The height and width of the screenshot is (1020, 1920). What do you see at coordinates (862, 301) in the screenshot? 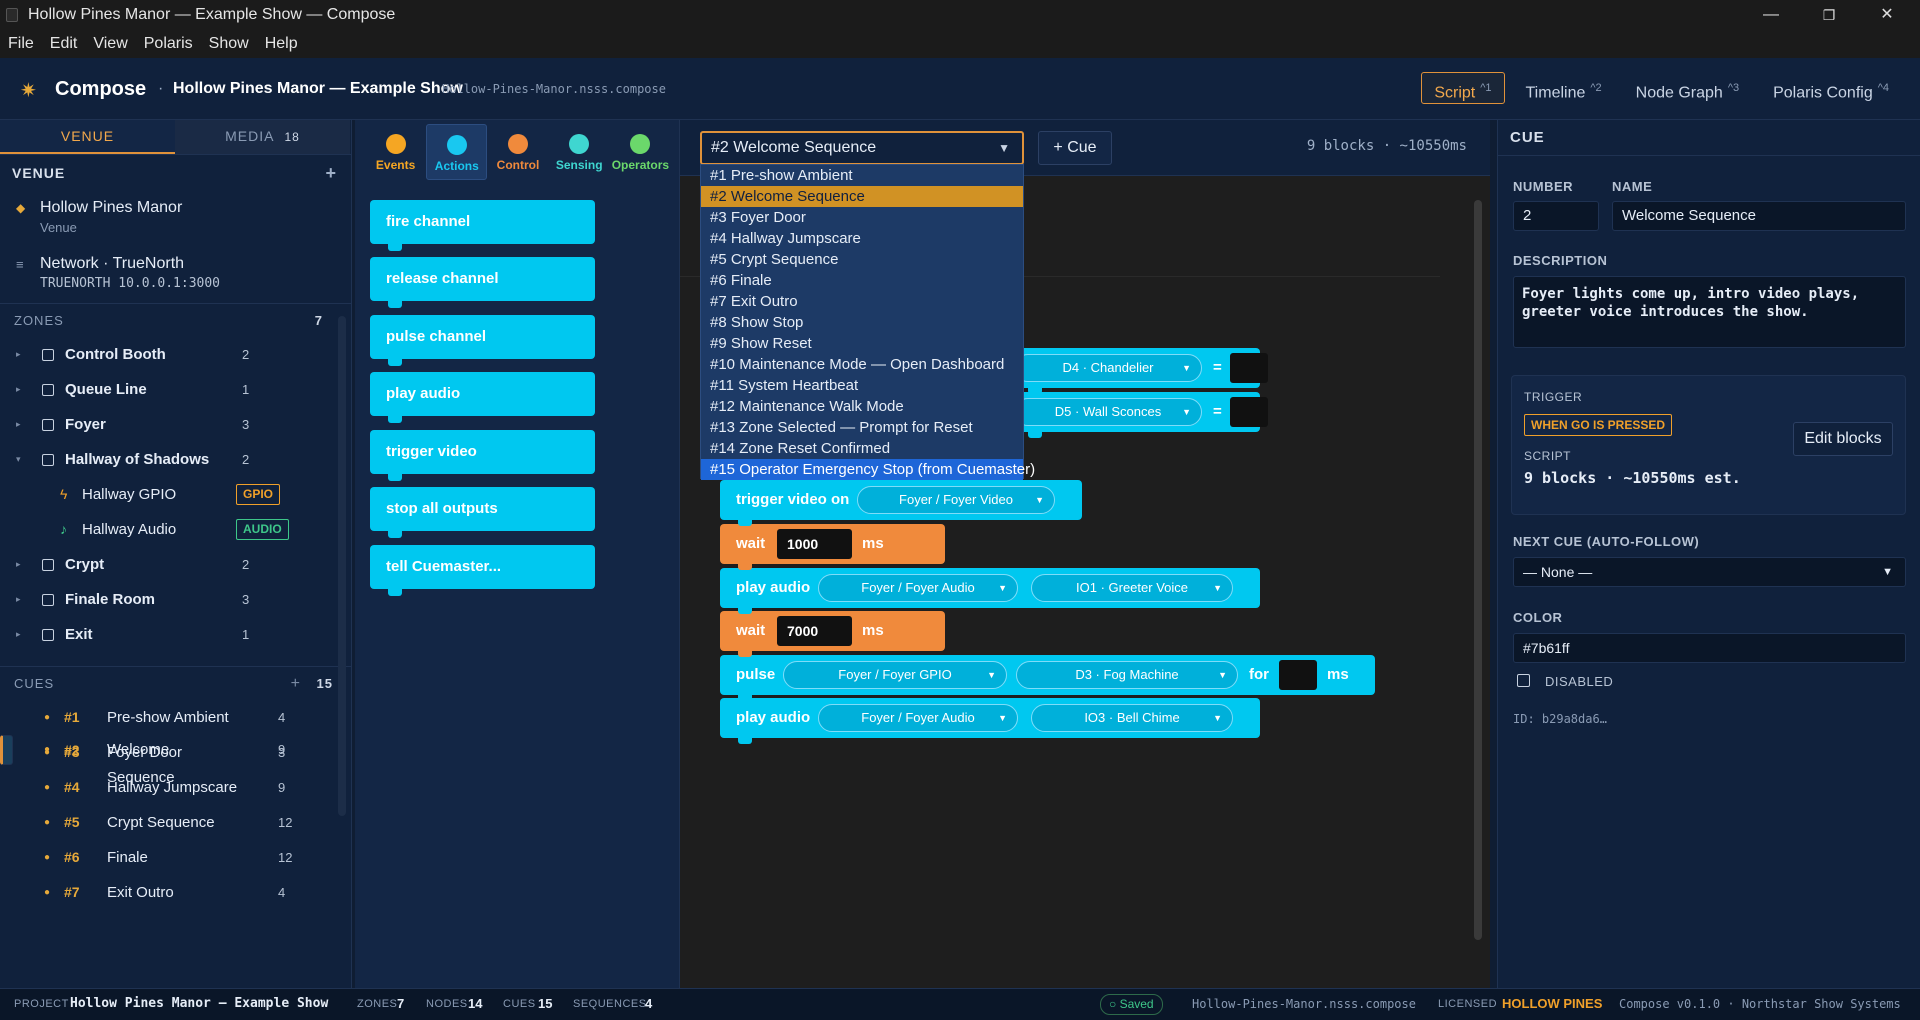
I see `dropdown-option: #7 Exit Outro` at bounding box center [862, 301].